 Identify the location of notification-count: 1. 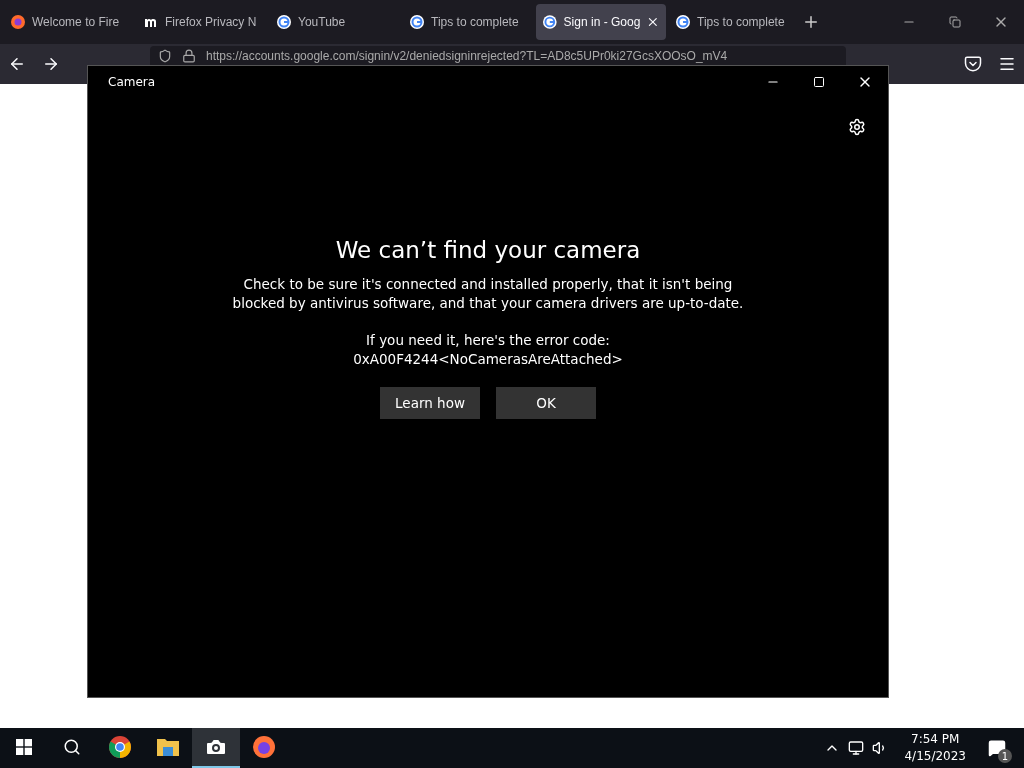
(1005, 756).